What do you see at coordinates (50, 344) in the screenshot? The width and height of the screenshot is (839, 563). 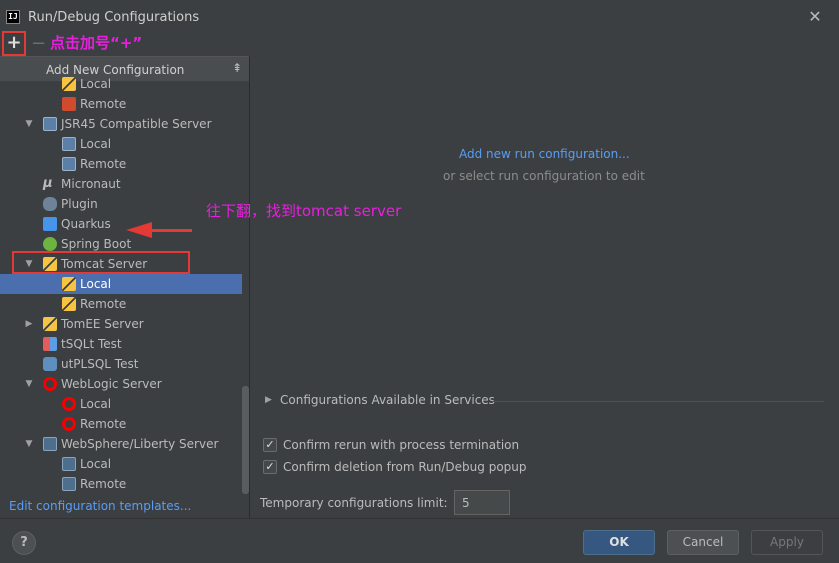 I see `tsqlt-icon` at bounding box center [50, 344].